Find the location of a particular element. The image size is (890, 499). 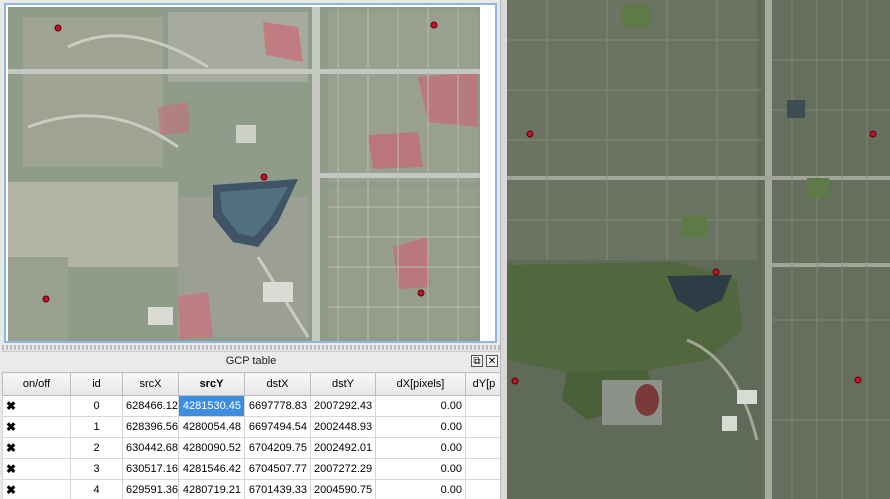

cell-dstx: 6701439.33 is located at coordinates (277, 489).